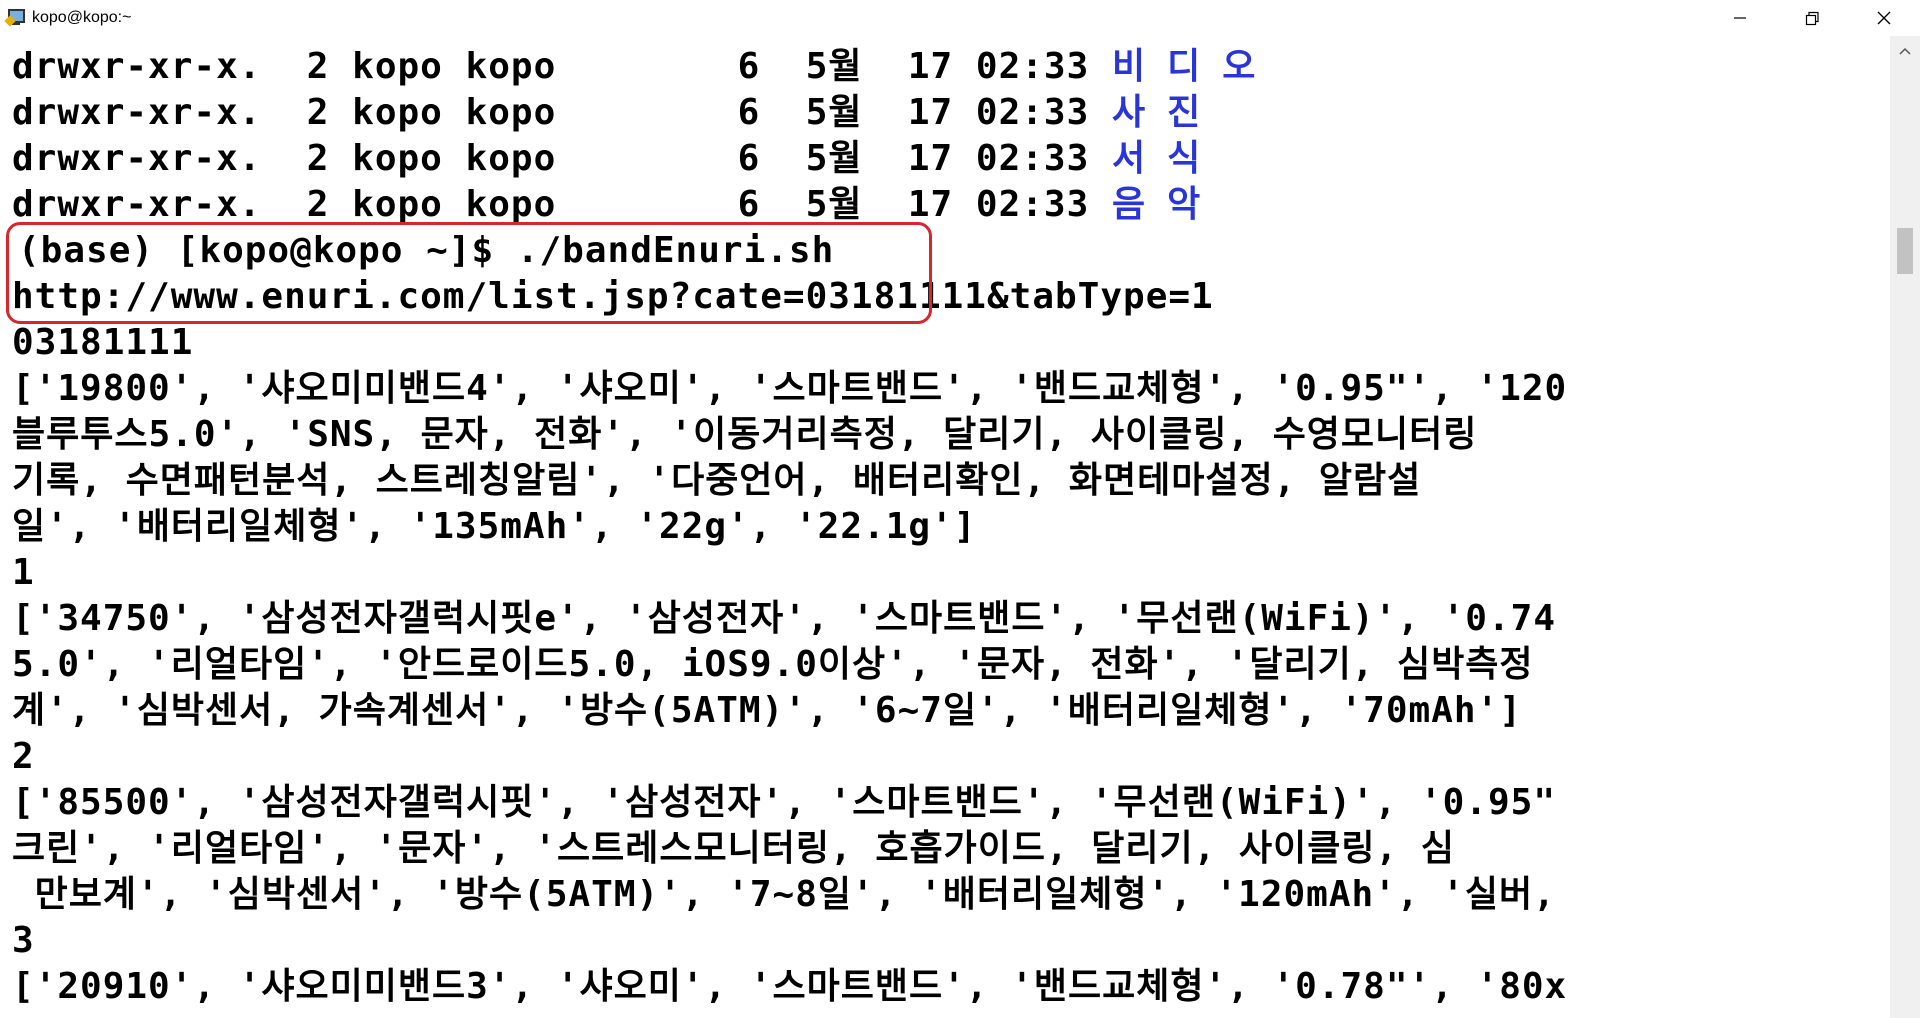 The width and height of the screenshot is (1920, 1018). I want to click on minimize-button, so click(1740, 18).